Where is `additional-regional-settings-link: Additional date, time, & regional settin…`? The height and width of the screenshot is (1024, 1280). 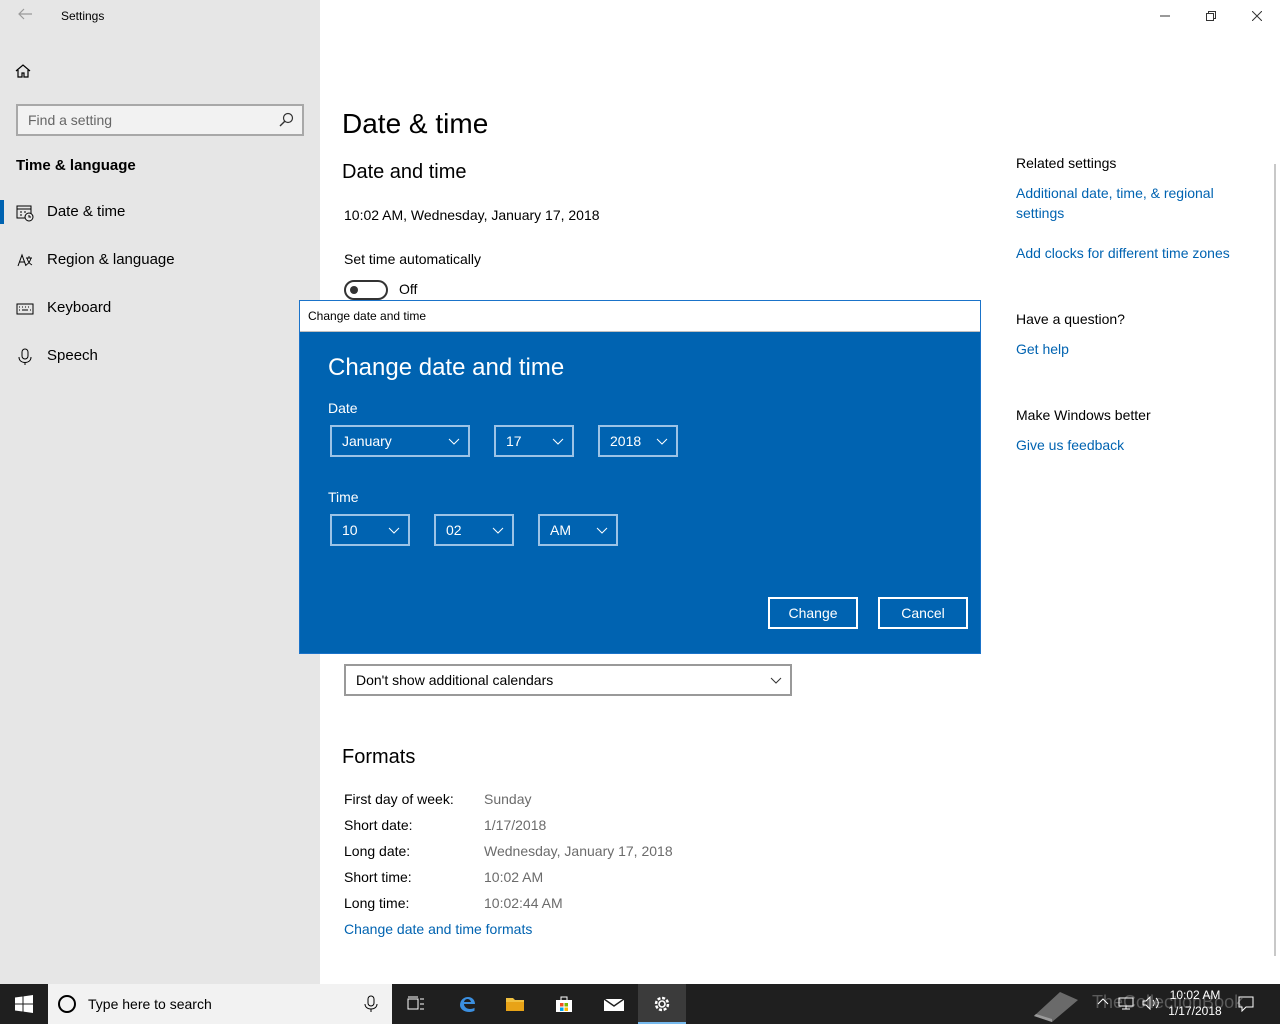 additional-regional-settings-link: Additional date, time, & regional settin… is located at coordinates (1136, 203).